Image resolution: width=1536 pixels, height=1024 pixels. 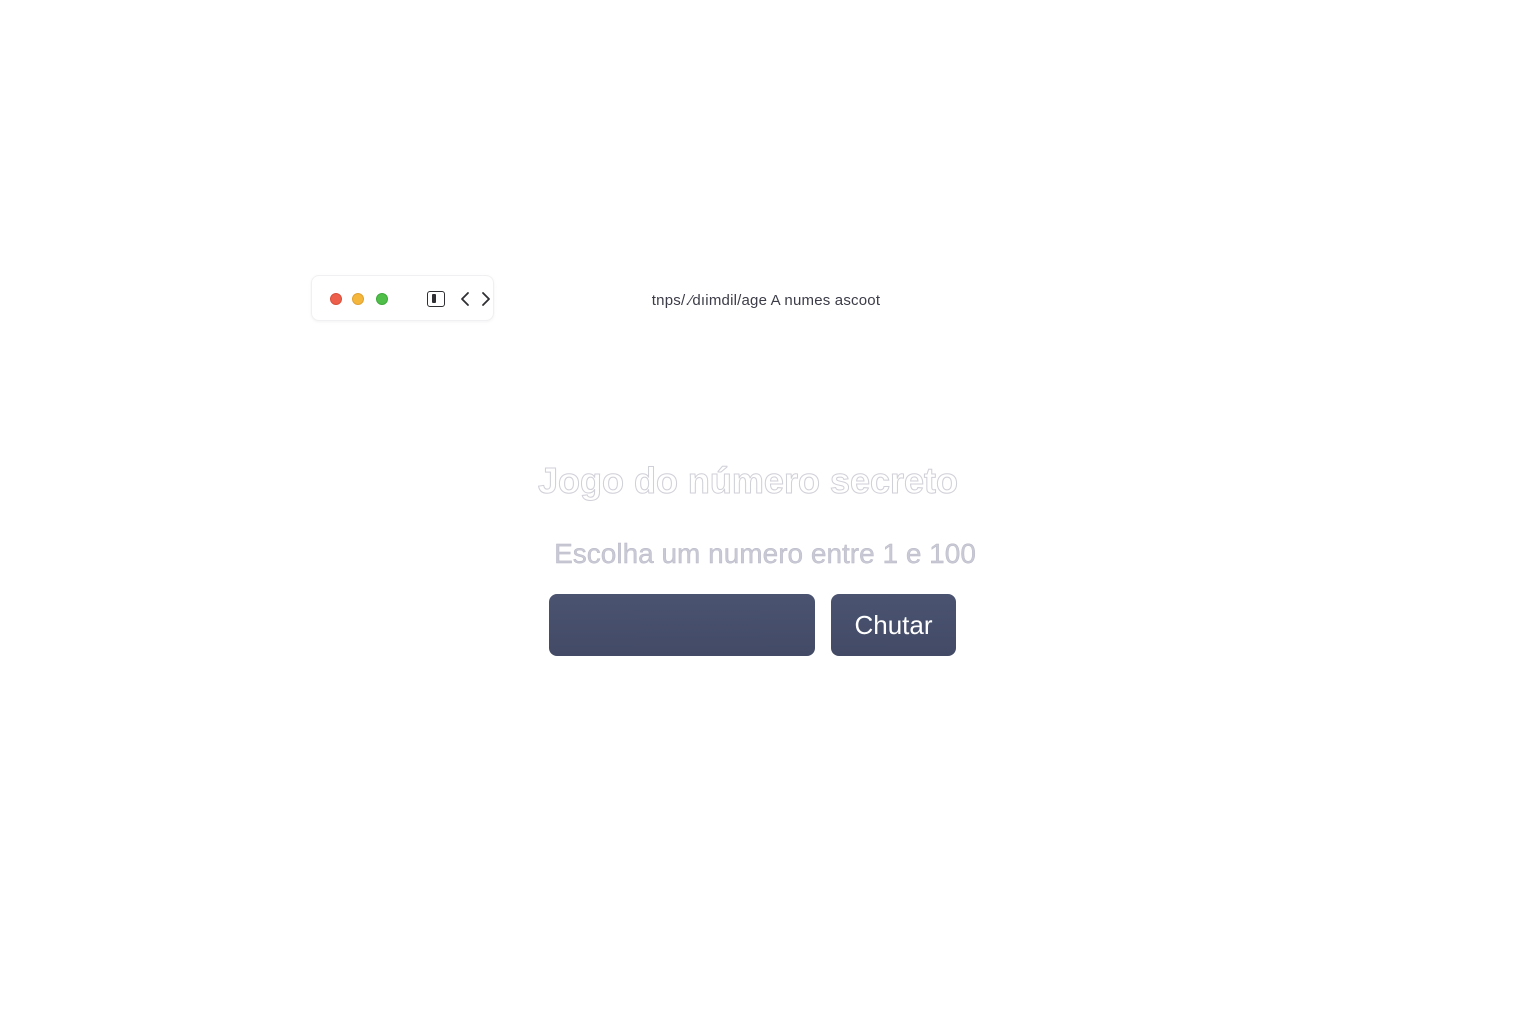 What do you see at coordinates (336, 299) in the screenshot?
I see `close-window-button` at bounding box center [336, 299].